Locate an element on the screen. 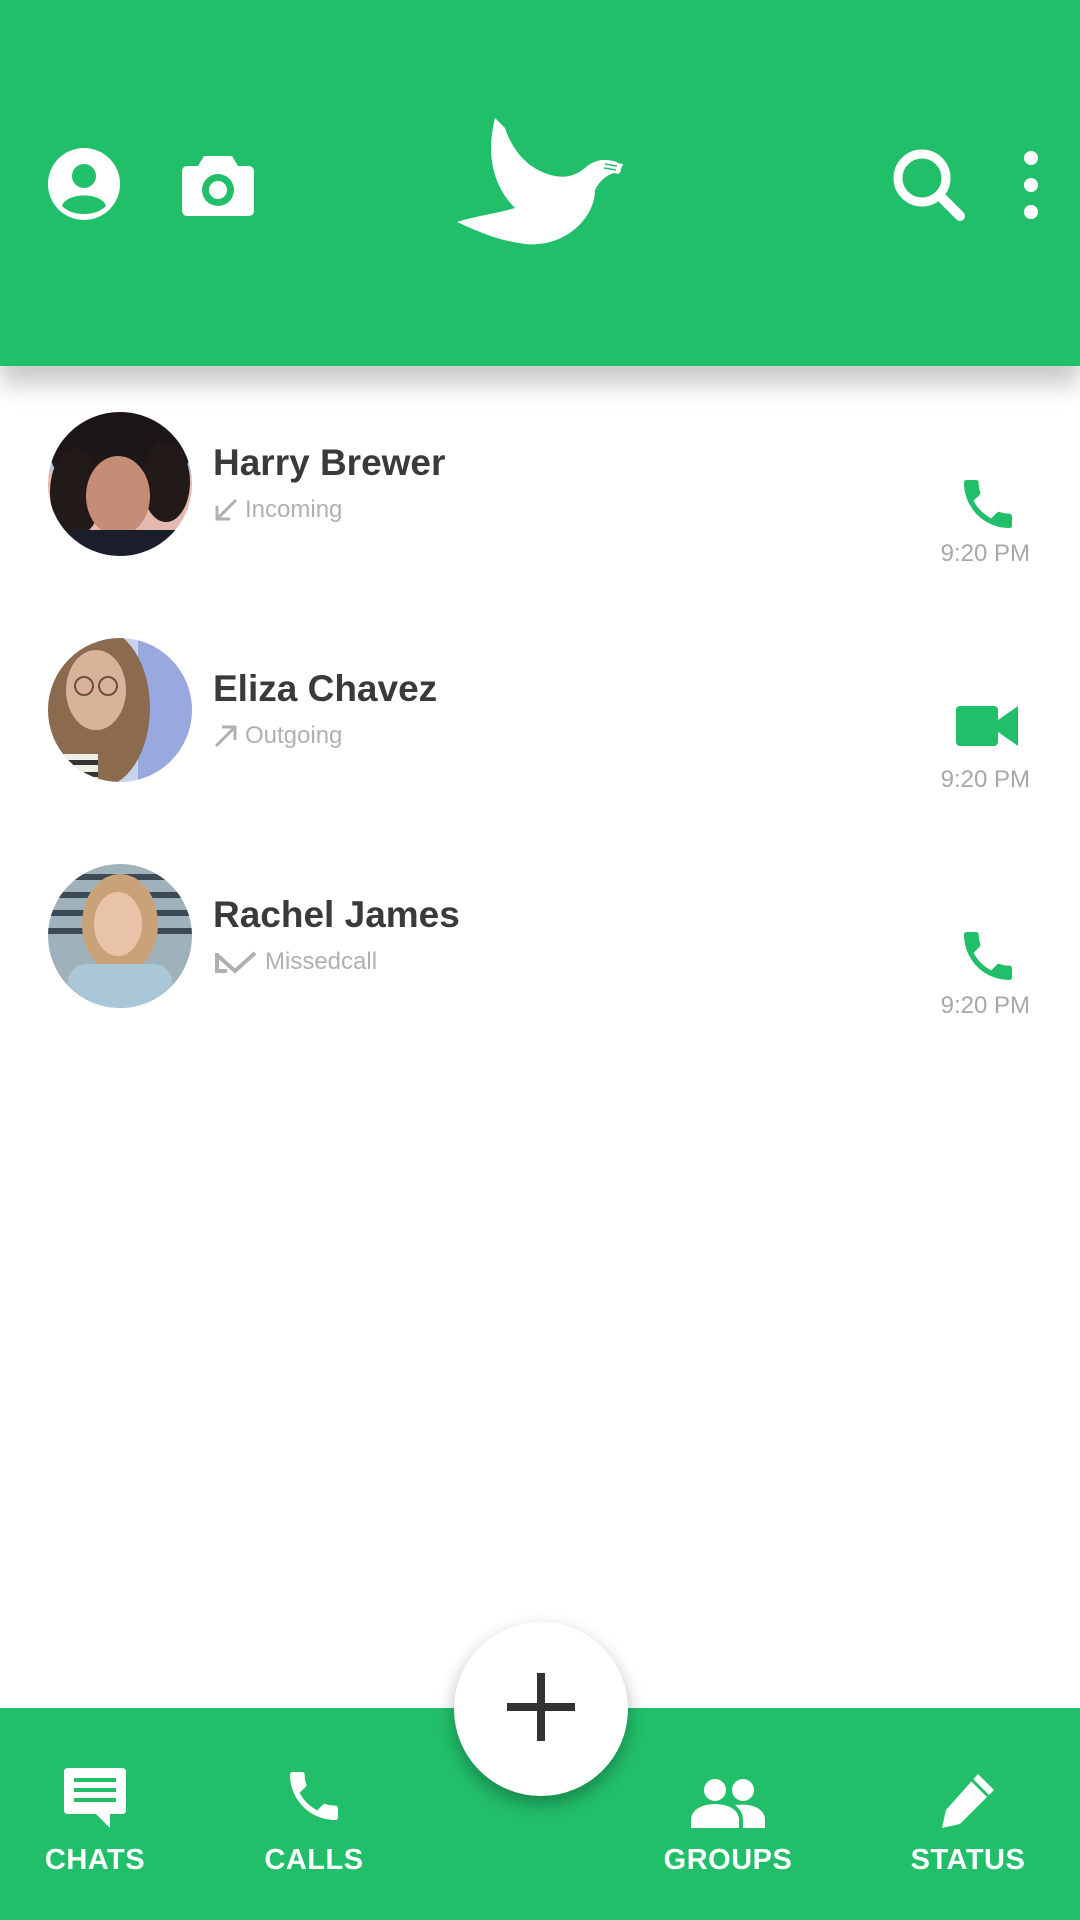 This screenshot has height=1920, width=1080. contact-name: Rachel James is located at coordinates (336, 914).